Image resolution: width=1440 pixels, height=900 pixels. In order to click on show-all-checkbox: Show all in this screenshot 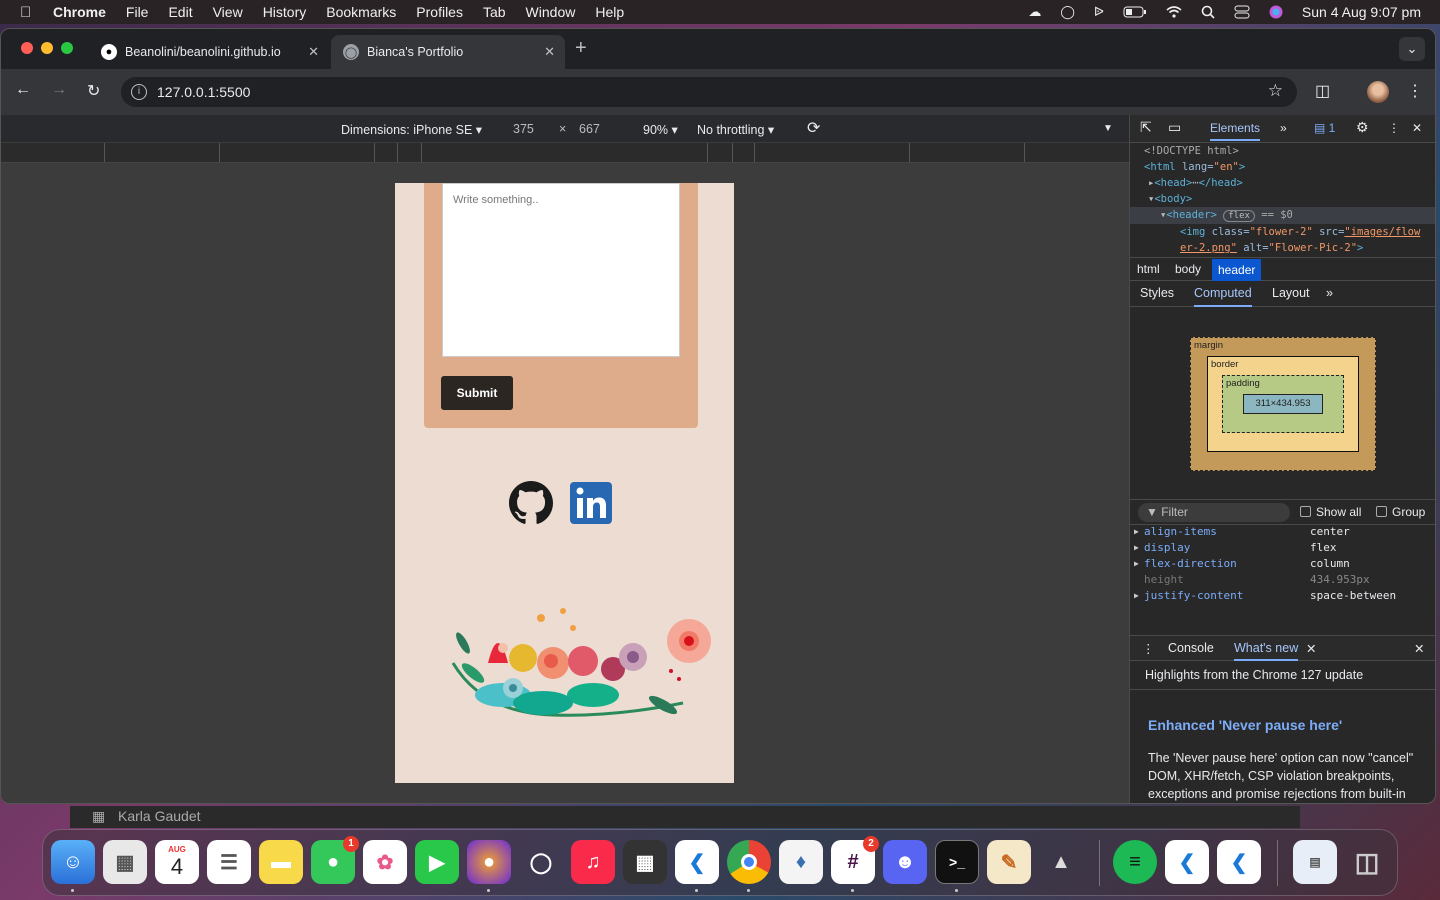, I will do `click(1330, 512)`.